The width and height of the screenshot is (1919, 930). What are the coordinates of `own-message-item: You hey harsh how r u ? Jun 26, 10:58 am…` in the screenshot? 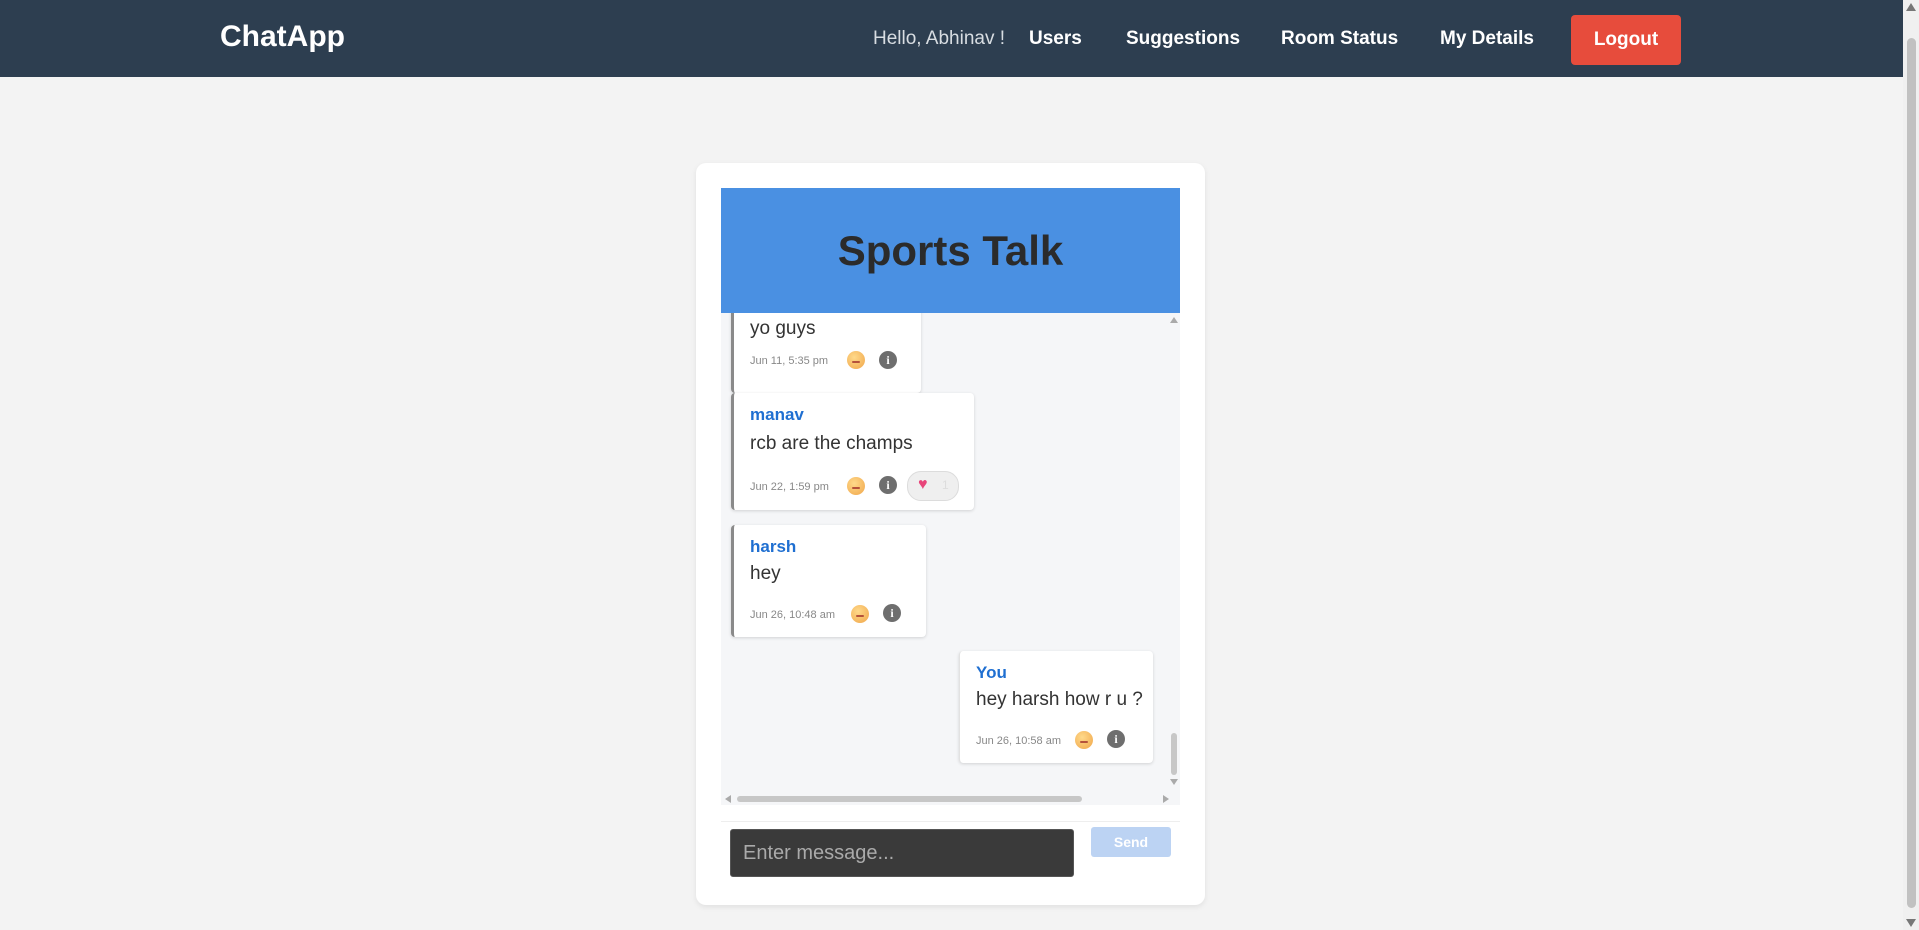 It's located at (1056, 707).